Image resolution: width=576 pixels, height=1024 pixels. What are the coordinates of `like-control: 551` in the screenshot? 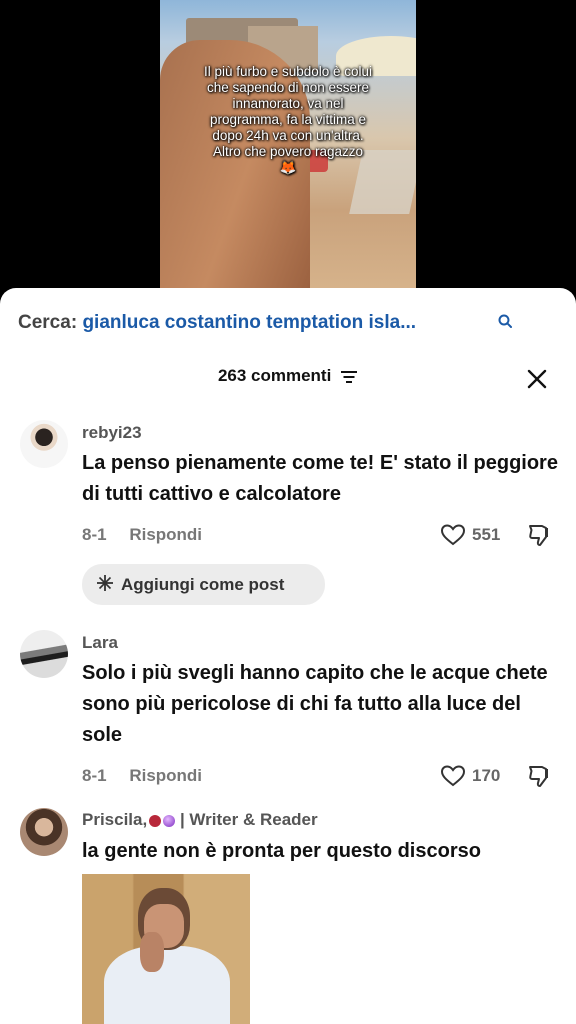 It's located at (480, 535).